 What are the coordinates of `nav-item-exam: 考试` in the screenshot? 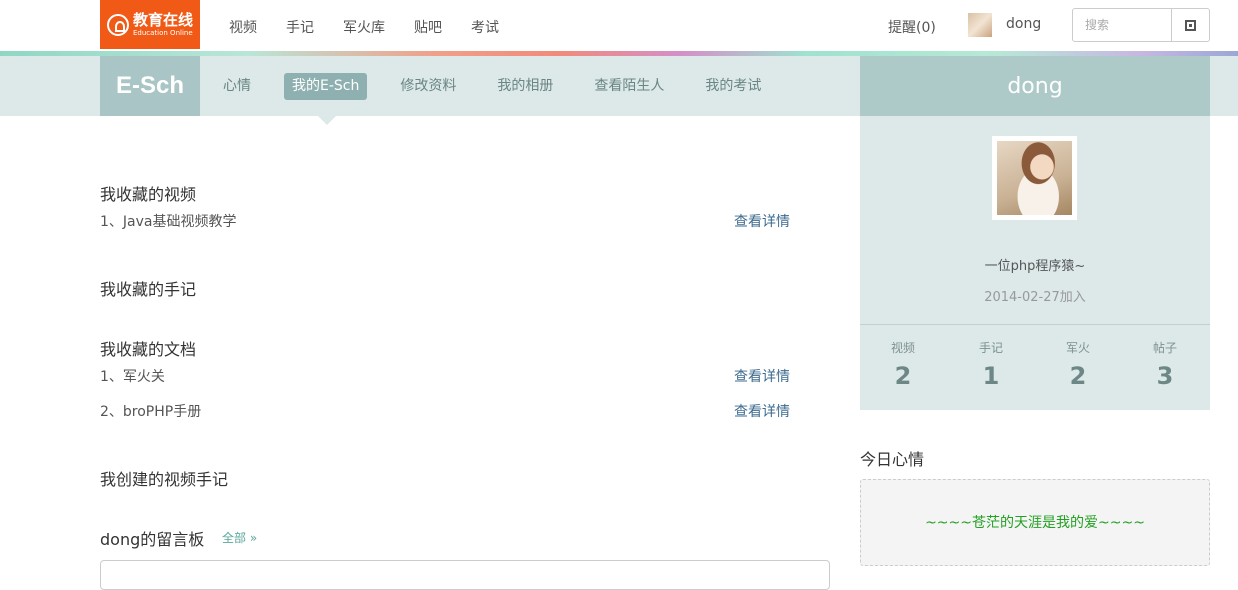 It's located at (485, 27).